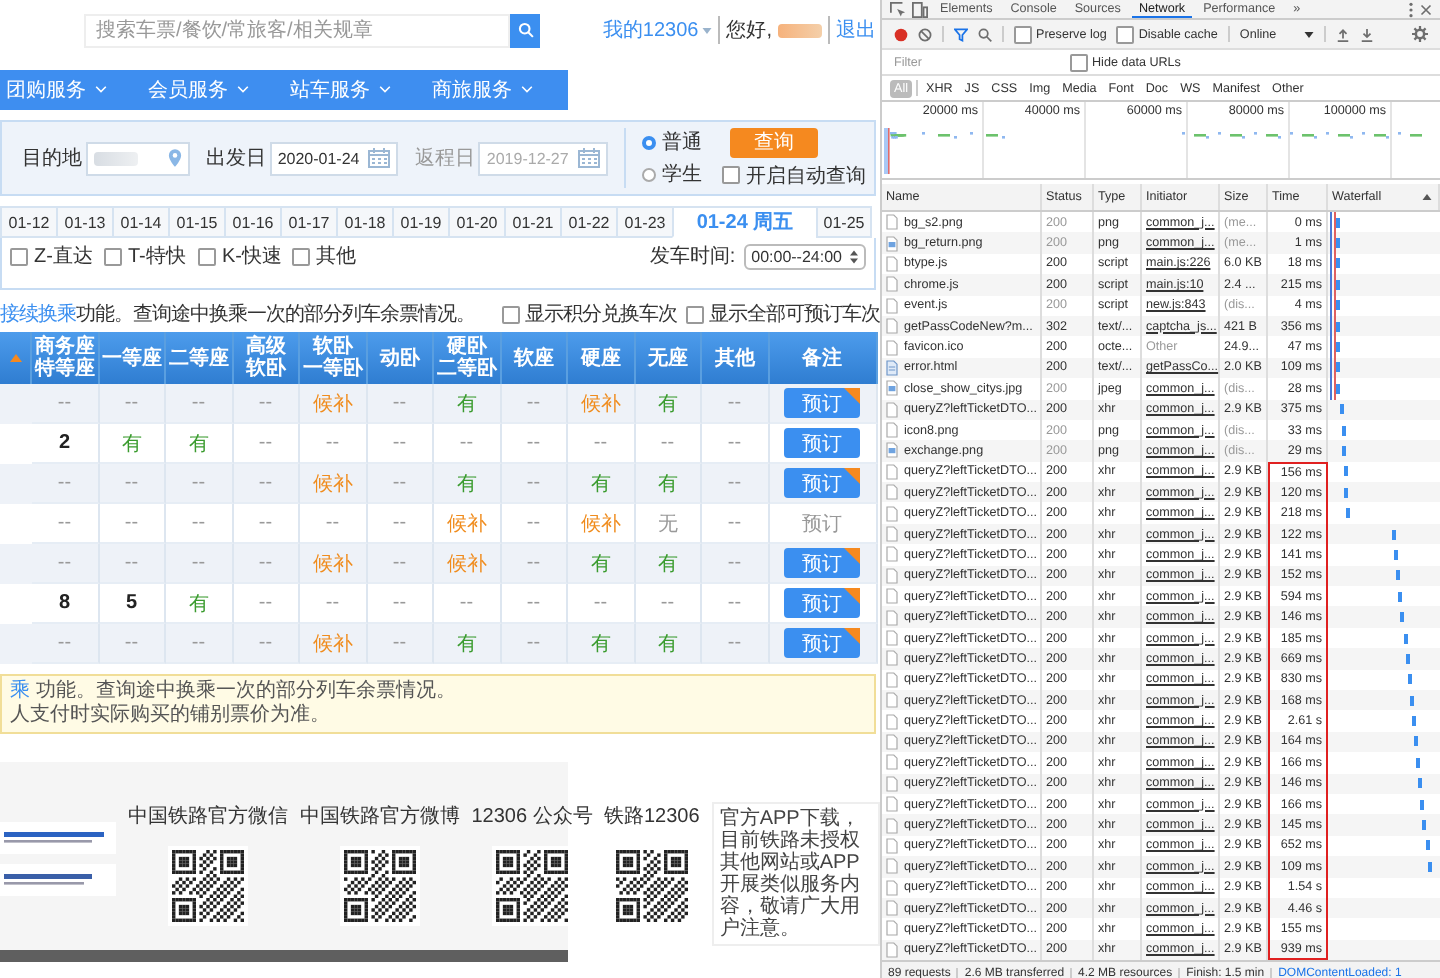 This screenshot has width=1440, height=978. Describe the element at coordinates (196, 222) in the screenshot. I see `date-tab: 01-15` at that location.